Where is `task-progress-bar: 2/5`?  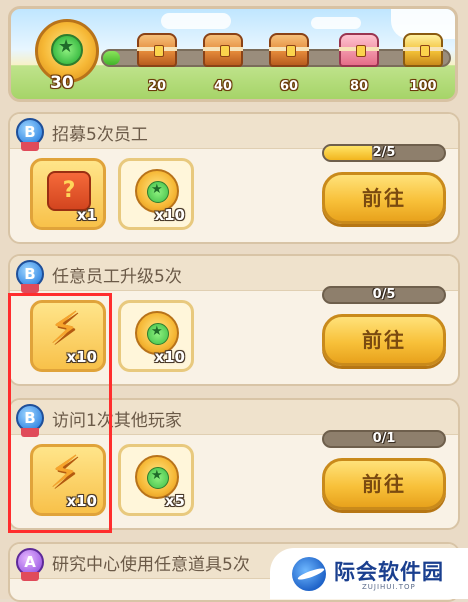 task-progress-bar: 2/5 is located at coordinates (384, 153).